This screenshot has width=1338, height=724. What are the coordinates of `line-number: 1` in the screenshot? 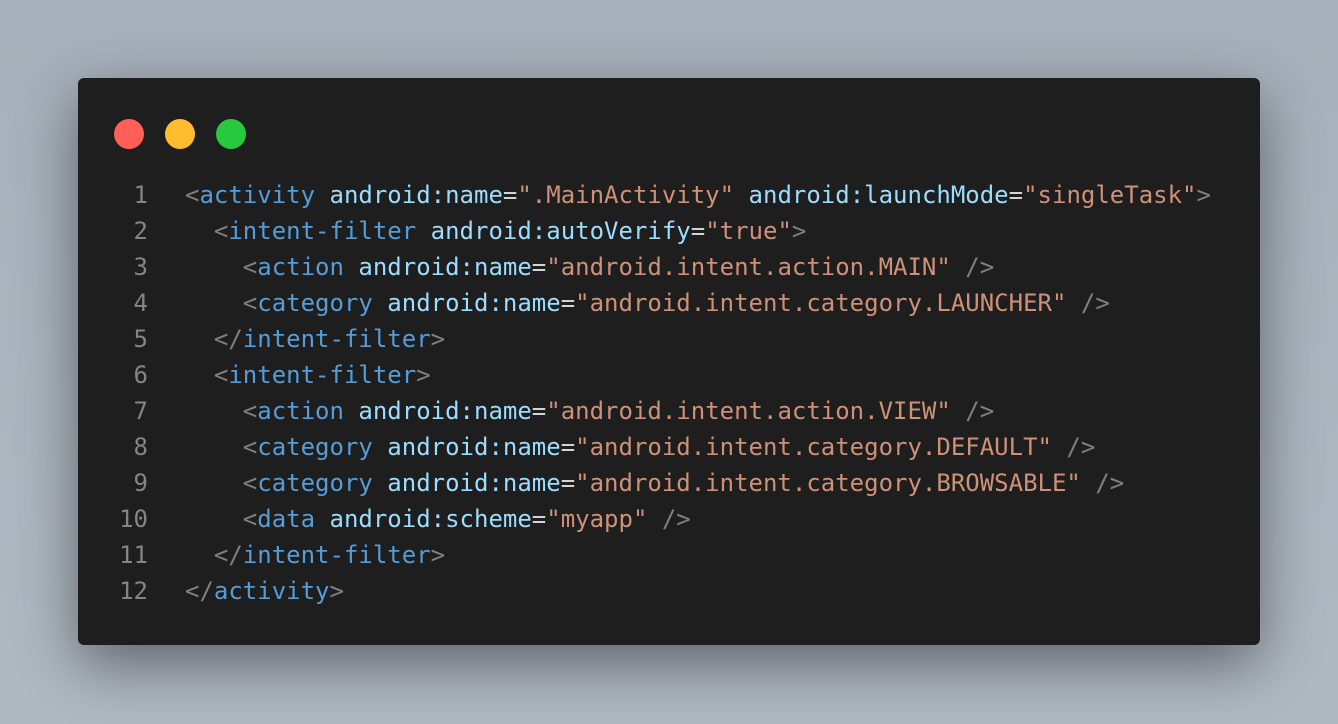 It's located at (140, 195).